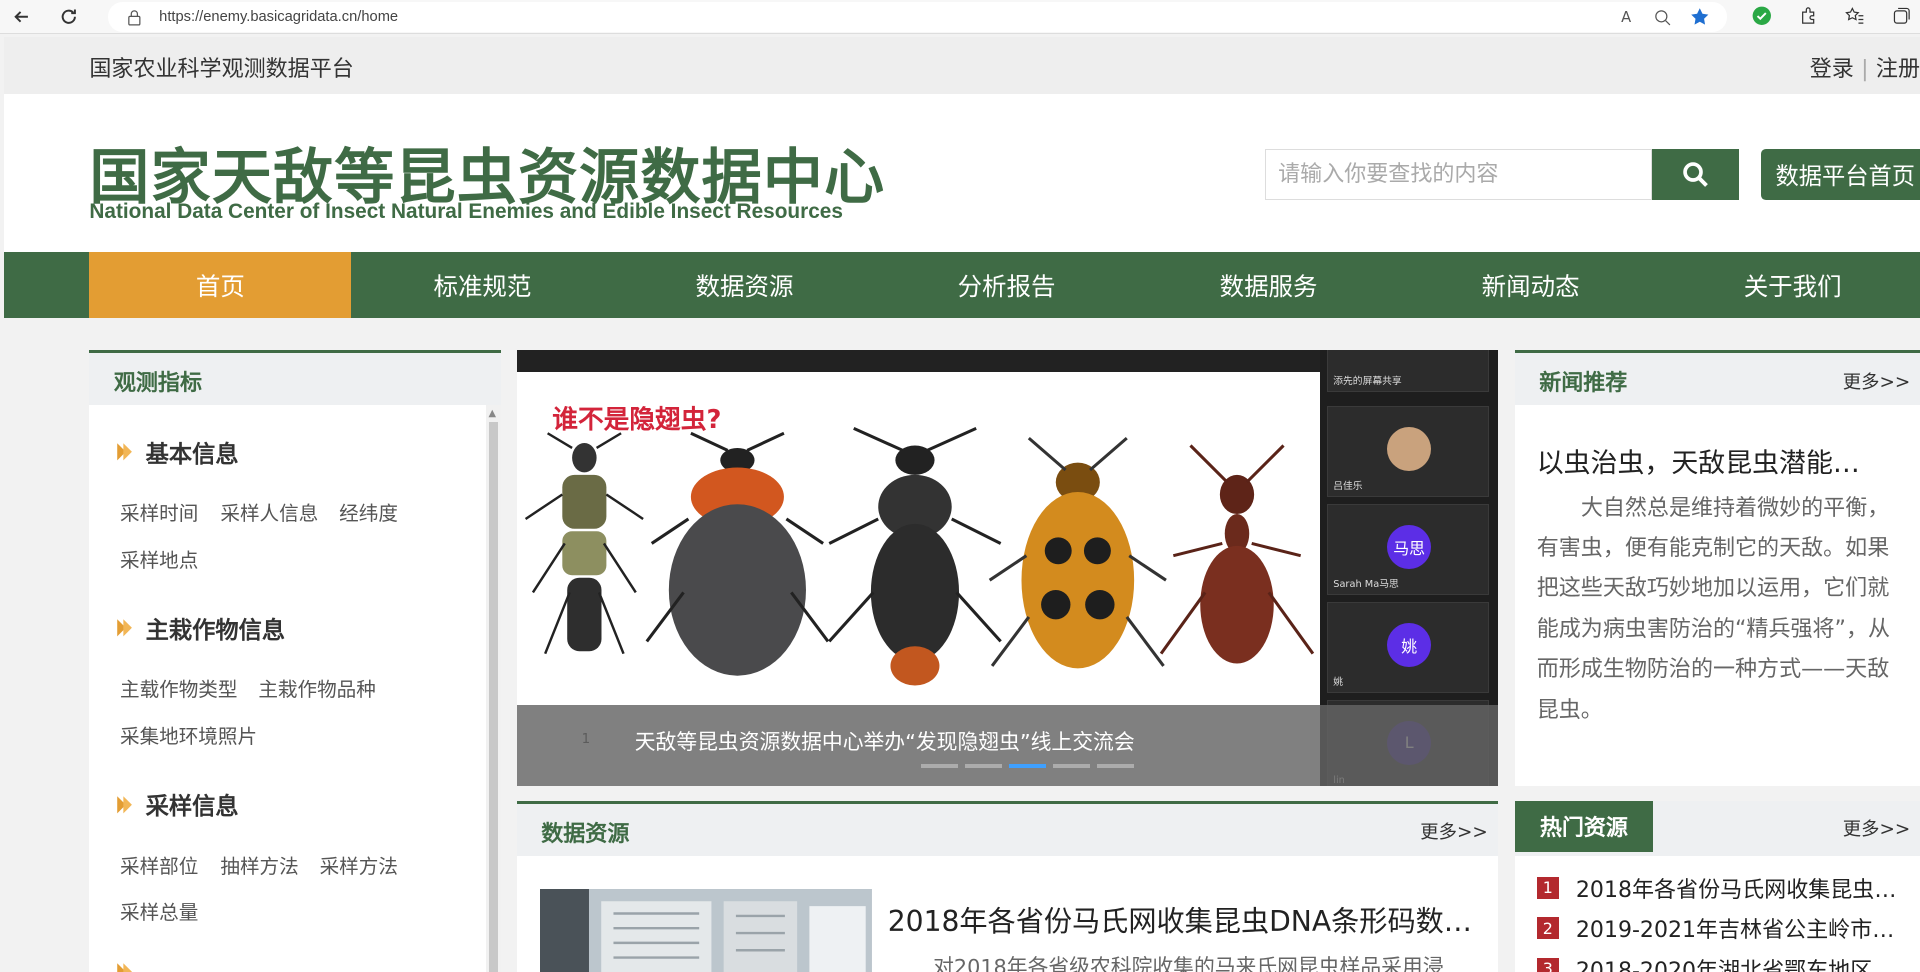 Image resolution: width=1920 pixels, height=972 pixels. What do you see at coordinates (259, 864) in the screenshot?
I see `tag-sampling-scheme: 抽样方法` at bounding box center [259, 864].